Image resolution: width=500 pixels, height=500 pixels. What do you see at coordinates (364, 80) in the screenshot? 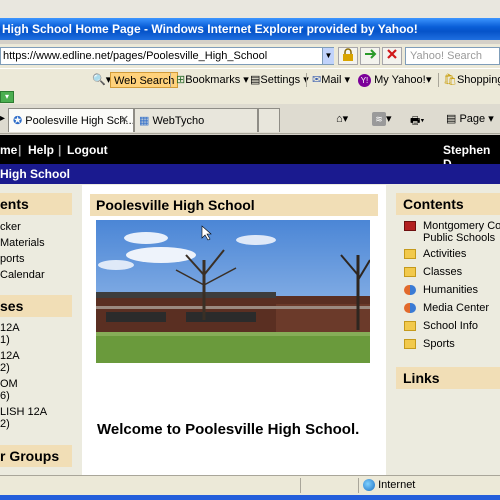
I see `yahoo-icon: Y!` at bounding box center [364, 80].